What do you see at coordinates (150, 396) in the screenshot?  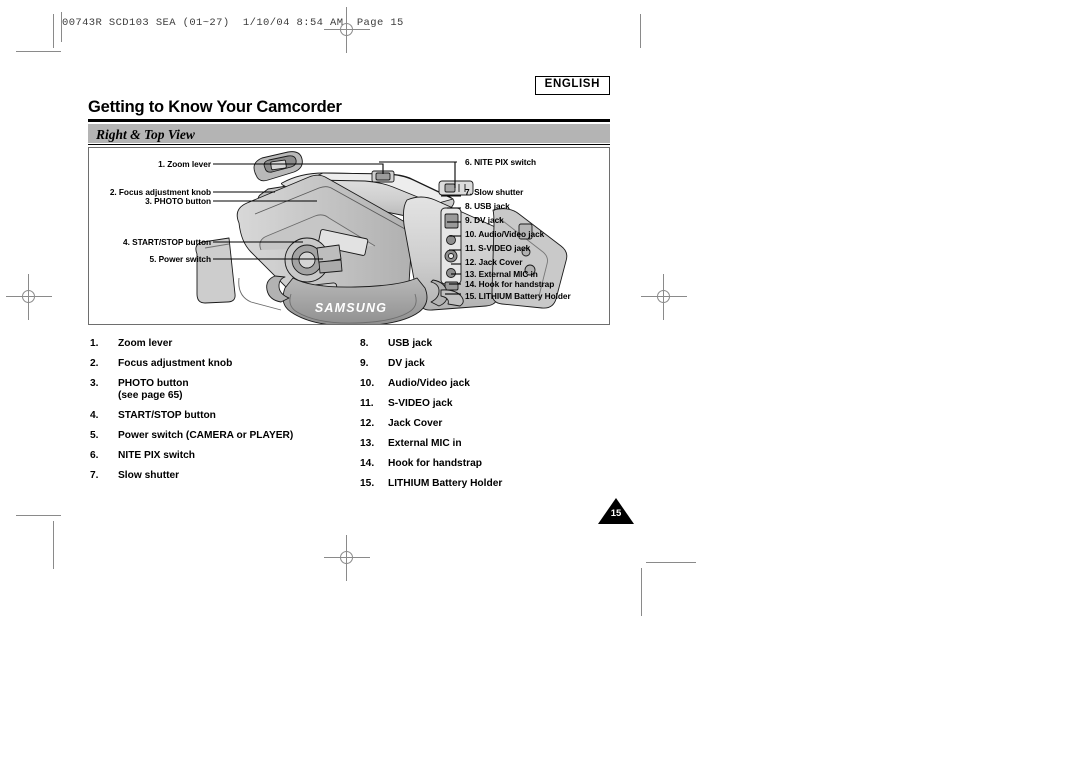 I see `list-item-sublabel: (see page 65)` at bounding box center [150, 396].